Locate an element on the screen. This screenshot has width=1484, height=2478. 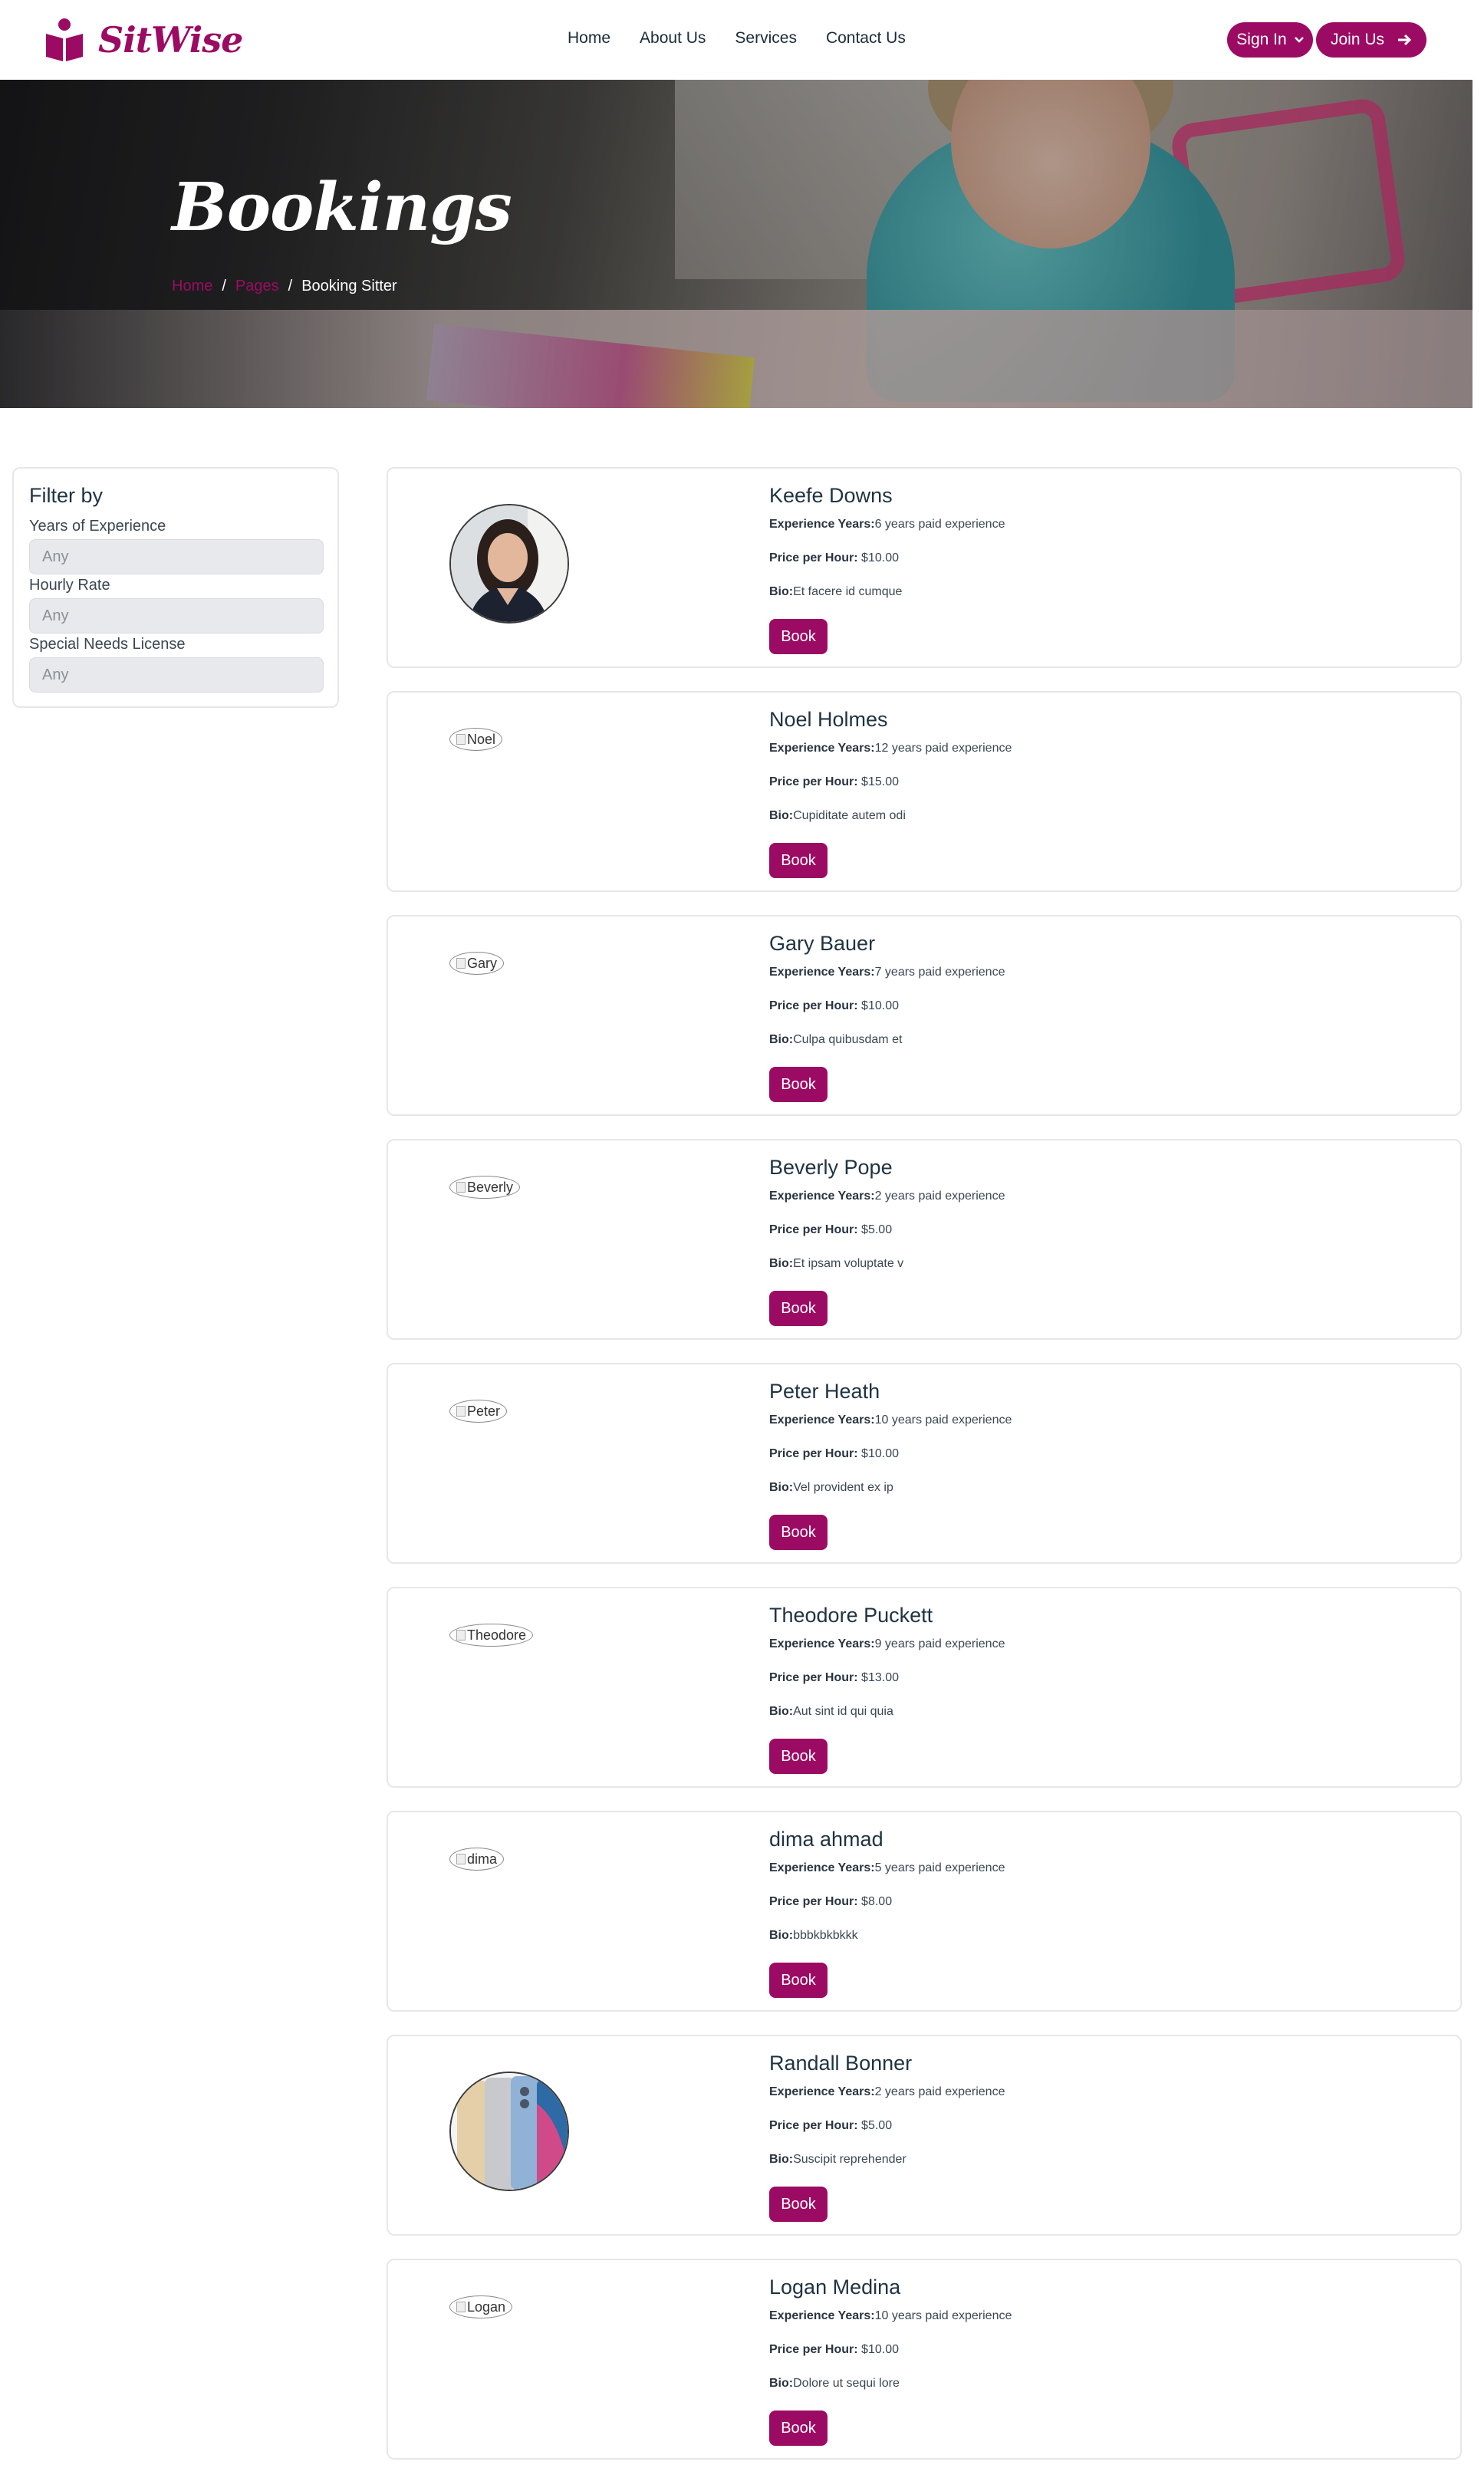
sitter-experience: Experience Years:5 years paid experience is located at coordinates (887, 1868).